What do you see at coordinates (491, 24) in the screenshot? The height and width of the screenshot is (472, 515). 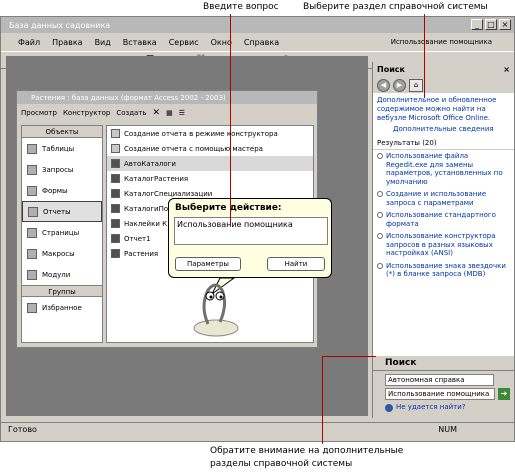 I see `maximize-button: □` at bounding box center [491, 24].